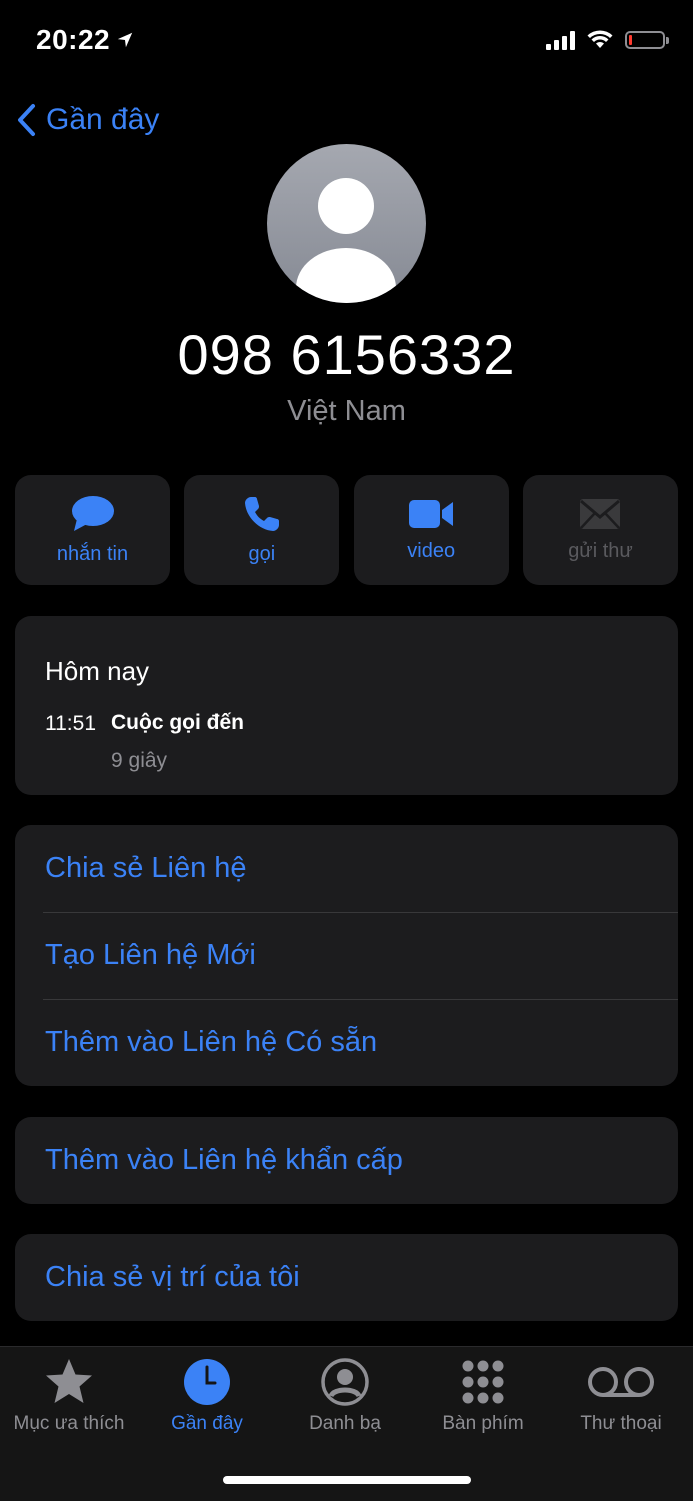 This screenshot has width=693, height=1501. Describe the element at coordinates (560, 40) in the screenshot. I see `cellular-signal-icon` at that location.